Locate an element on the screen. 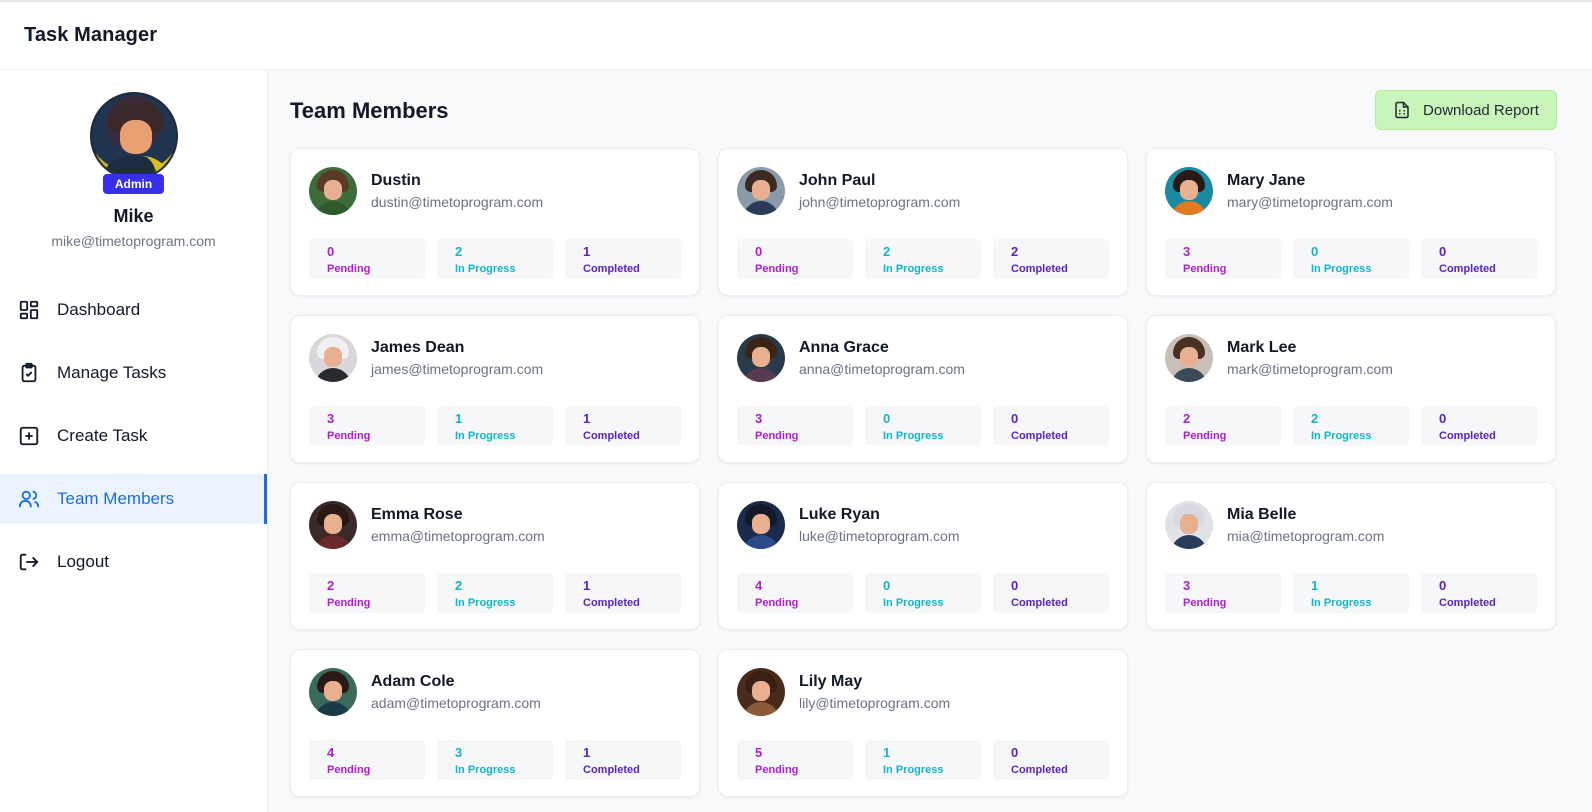  member-info: Dustin dustin@timetoprogram.com is located at coordinates (457, 191).